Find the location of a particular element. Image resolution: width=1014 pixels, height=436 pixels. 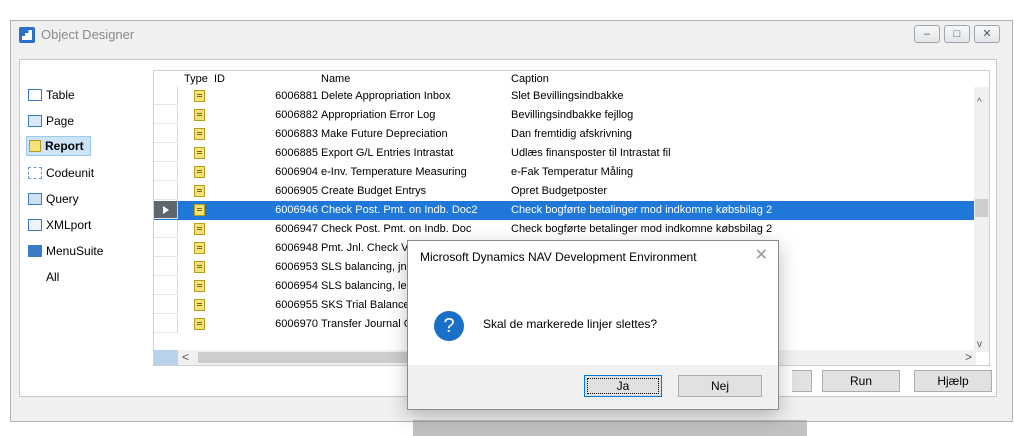

row-id: 6006904 is located at coordinates (296, 172).